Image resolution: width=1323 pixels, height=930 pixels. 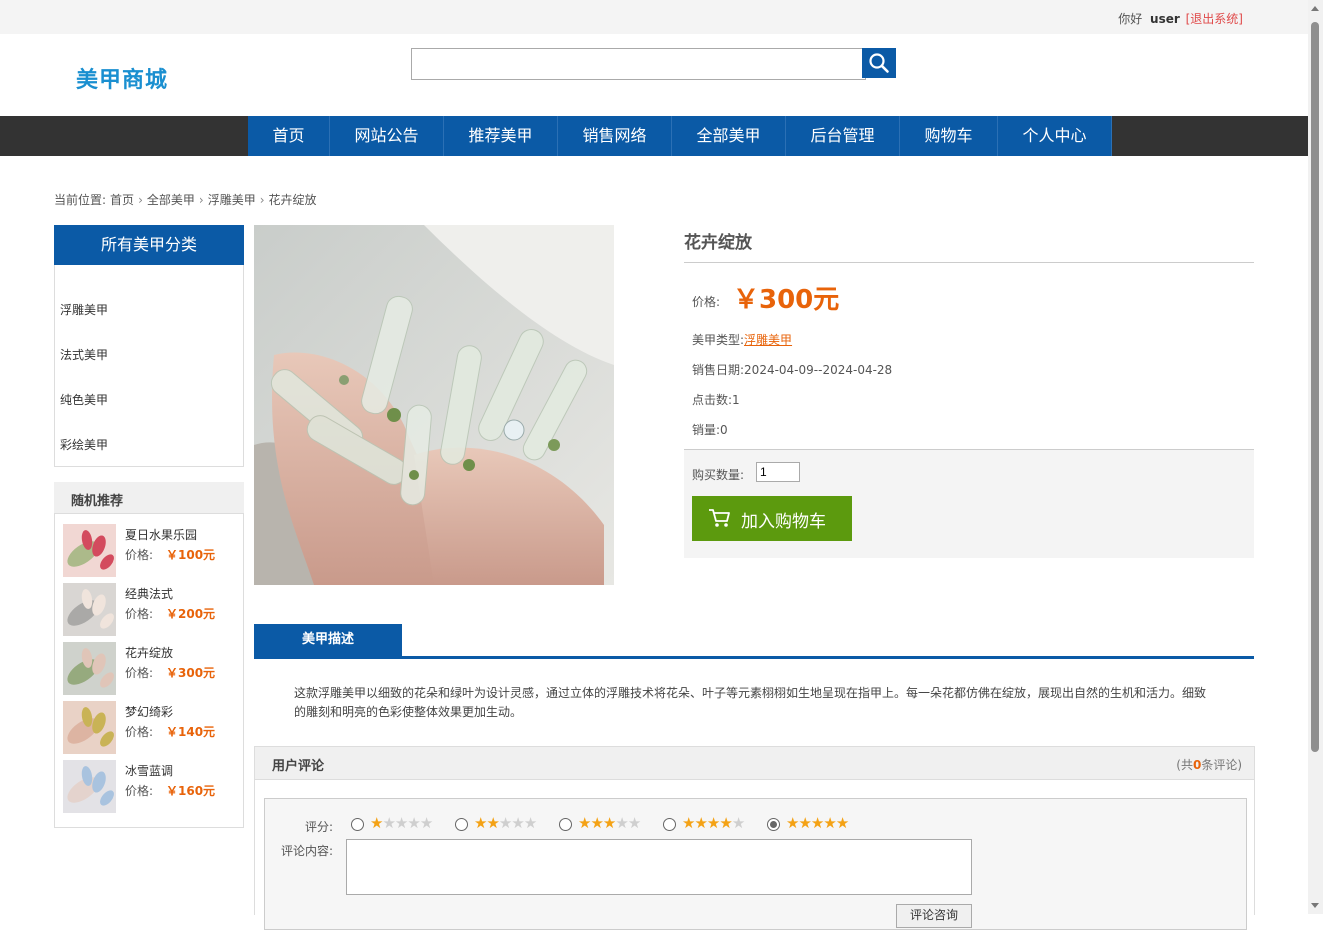 I want to click on qty-label: 购买数量:, so click(x=718, y=475).